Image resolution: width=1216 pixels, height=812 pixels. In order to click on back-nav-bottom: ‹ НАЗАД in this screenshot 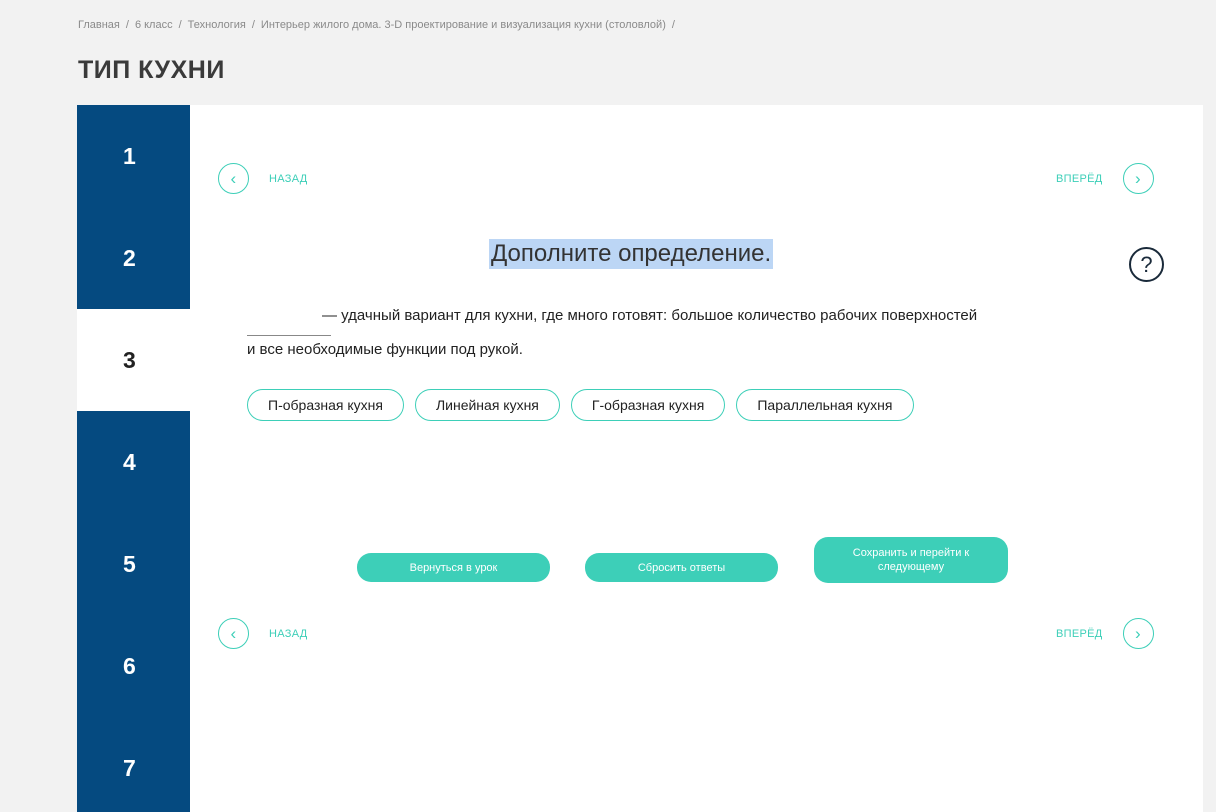, I will do `click(262, 633)`.